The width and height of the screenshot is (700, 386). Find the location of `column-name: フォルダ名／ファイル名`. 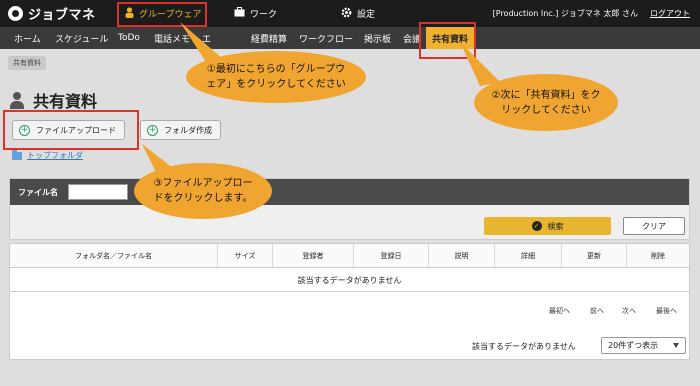

column-name: フォルダ名／ファイル名 is located at coordinates (114, 256).